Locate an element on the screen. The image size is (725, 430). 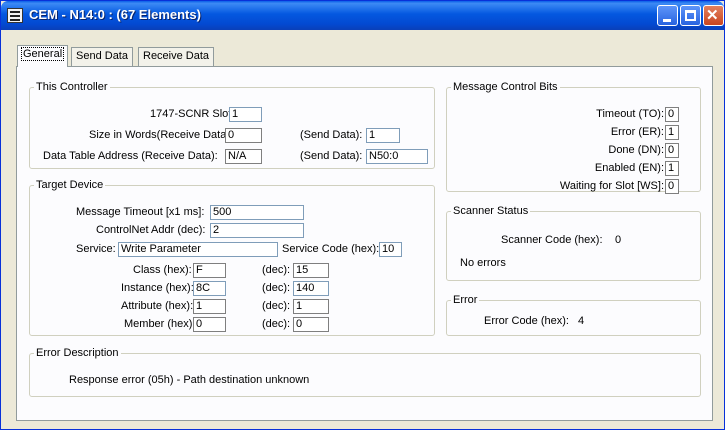
cnaddr-field: 2 is located at coordinates (257, 230).